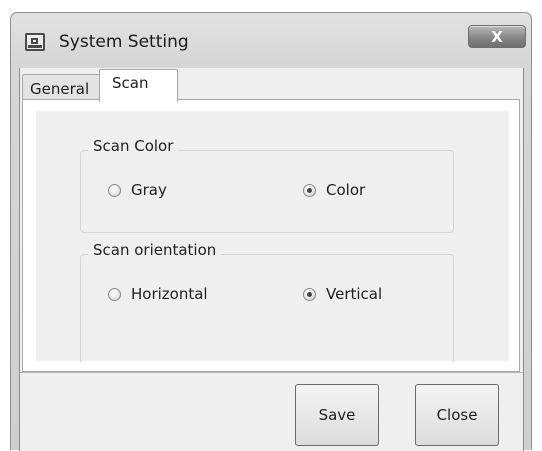  I want to click on radio-gray: Gray, so click(137, 190).